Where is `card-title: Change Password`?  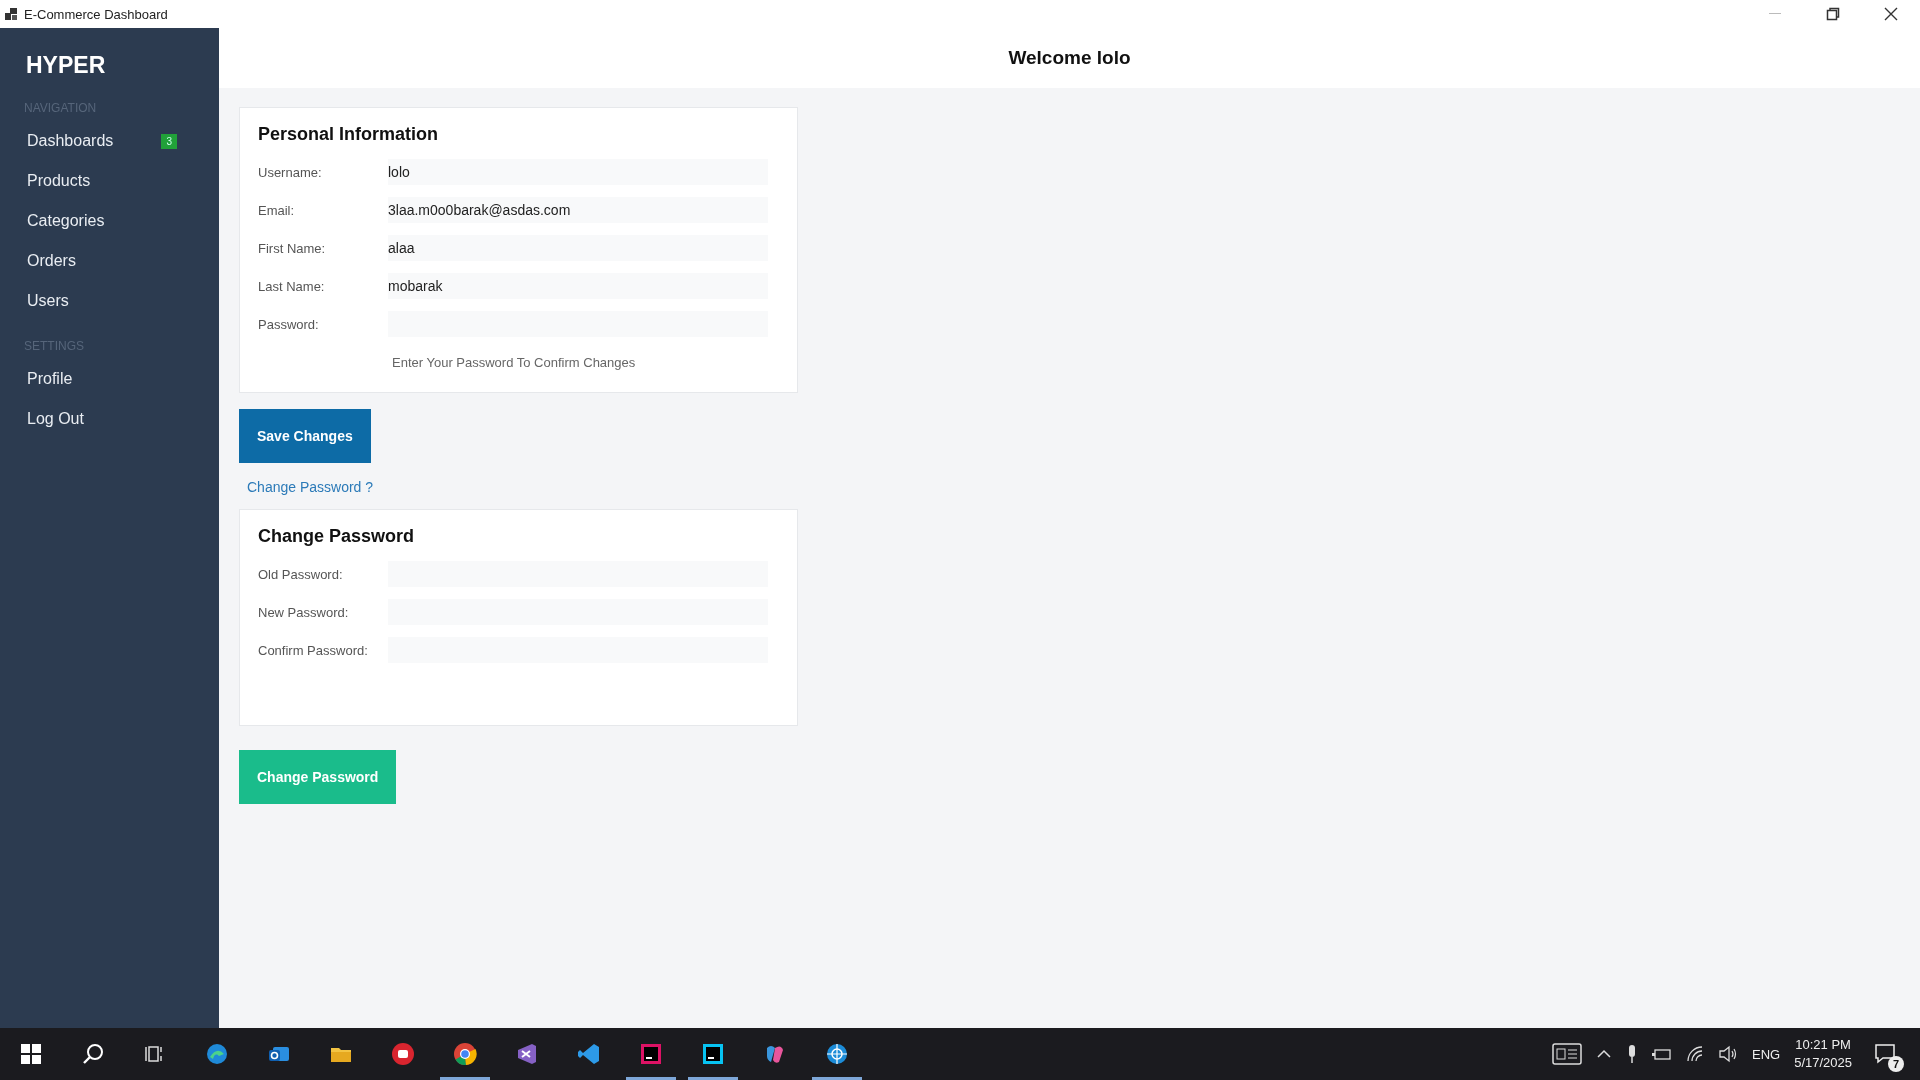
card-title: Change Password is located at coordinates (336, 536).